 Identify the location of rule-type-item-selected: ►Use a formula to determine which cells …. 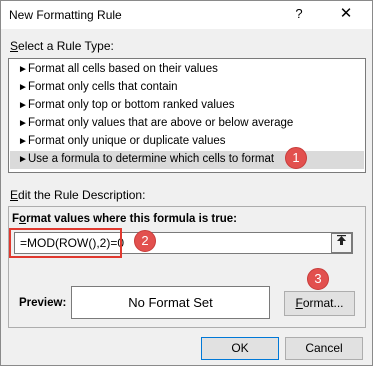
(187, 160).